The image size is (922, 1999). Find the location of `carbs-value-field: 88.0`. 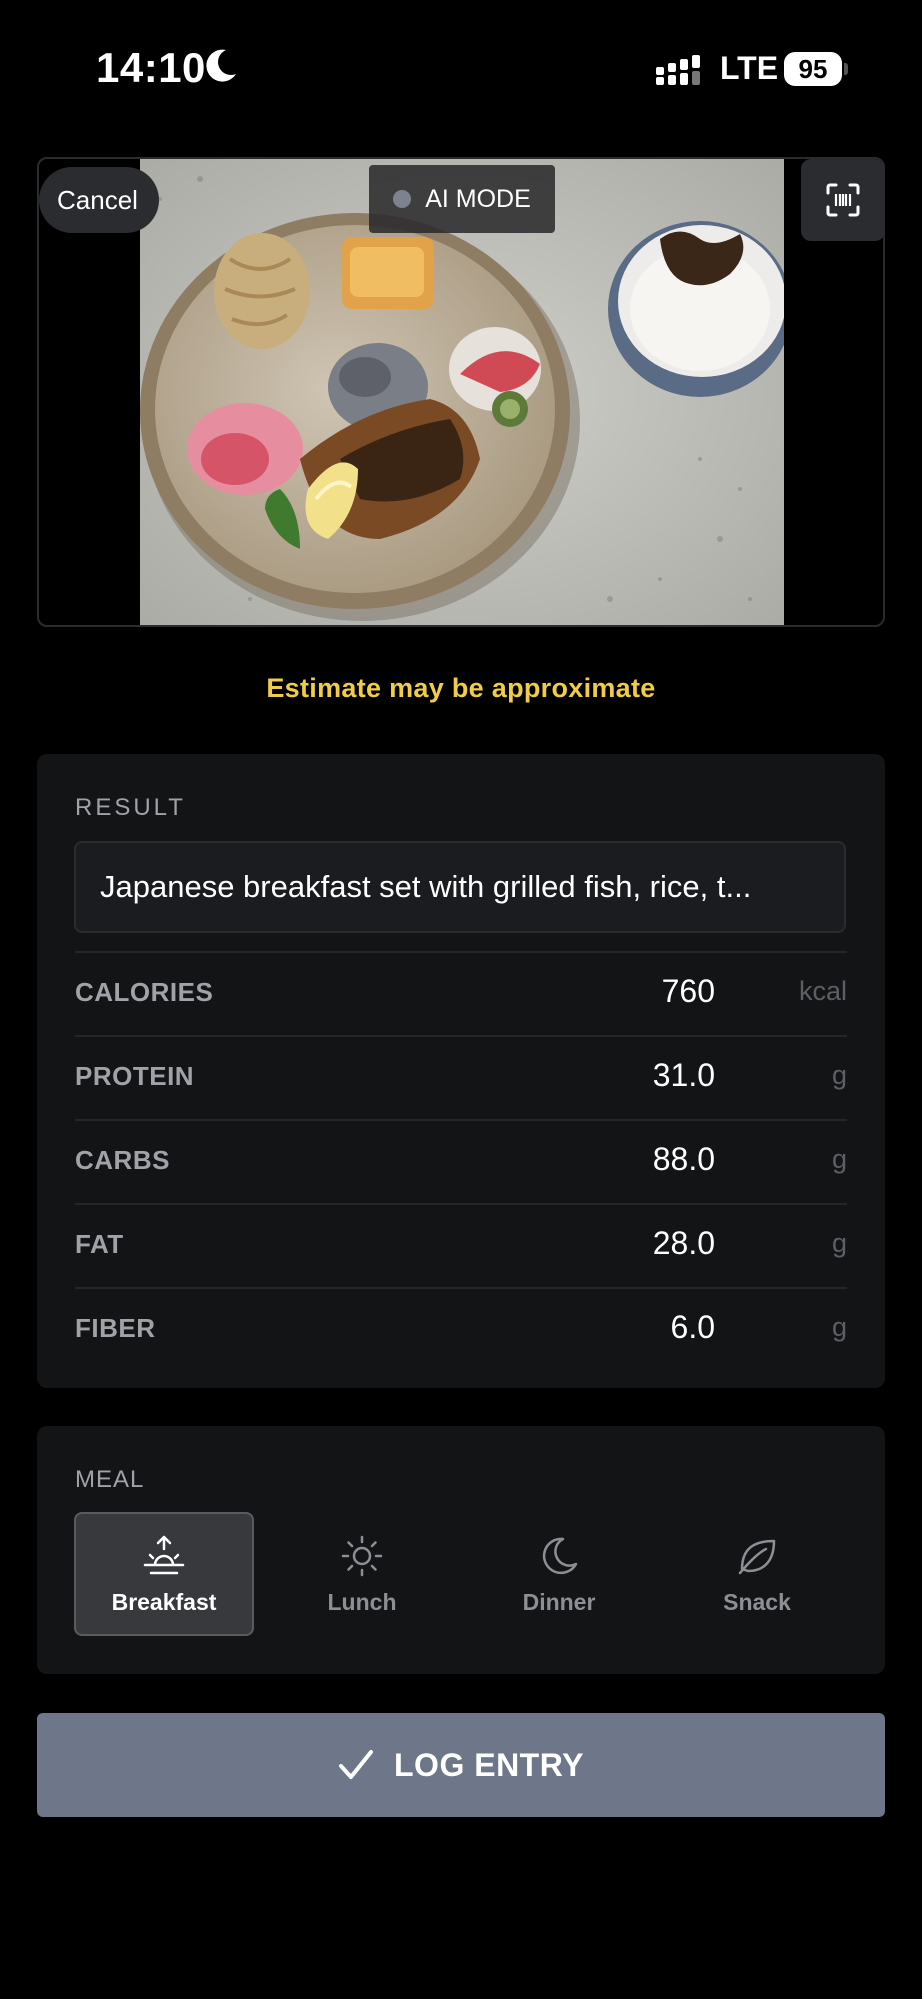

carbs-value-field: 88.0 is located at coordinates (684, 1159).